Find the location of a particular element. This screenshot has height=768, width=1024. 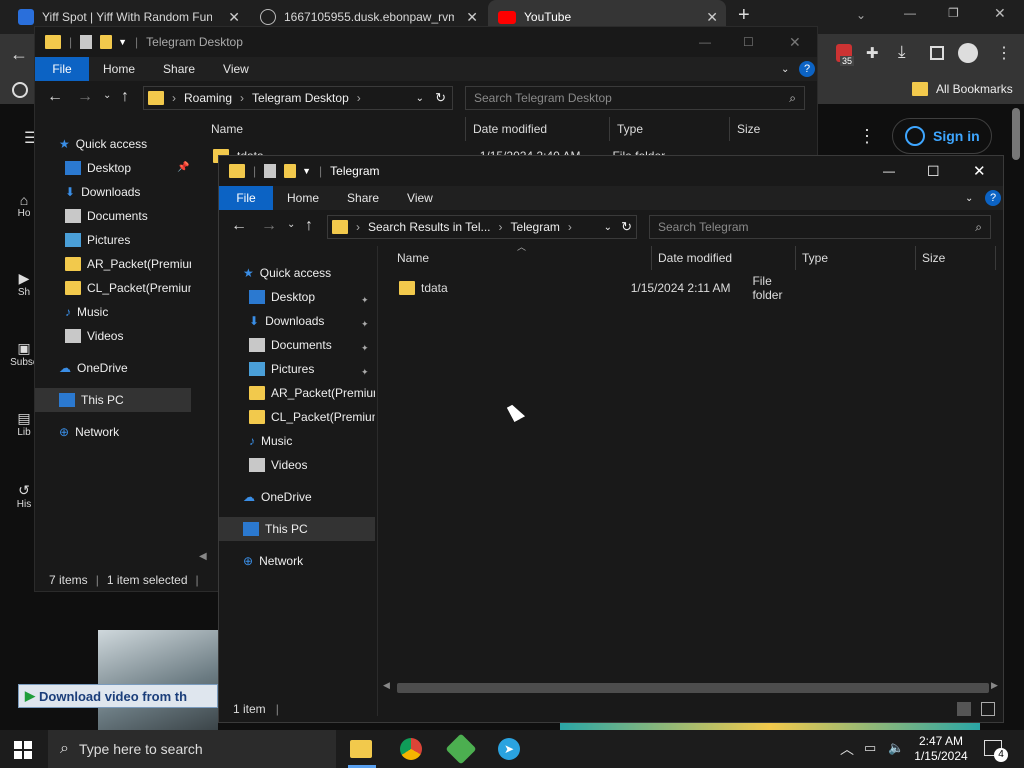

search-box: Search Telegram Desktop ⌕ is located at coordinates (635, 98).